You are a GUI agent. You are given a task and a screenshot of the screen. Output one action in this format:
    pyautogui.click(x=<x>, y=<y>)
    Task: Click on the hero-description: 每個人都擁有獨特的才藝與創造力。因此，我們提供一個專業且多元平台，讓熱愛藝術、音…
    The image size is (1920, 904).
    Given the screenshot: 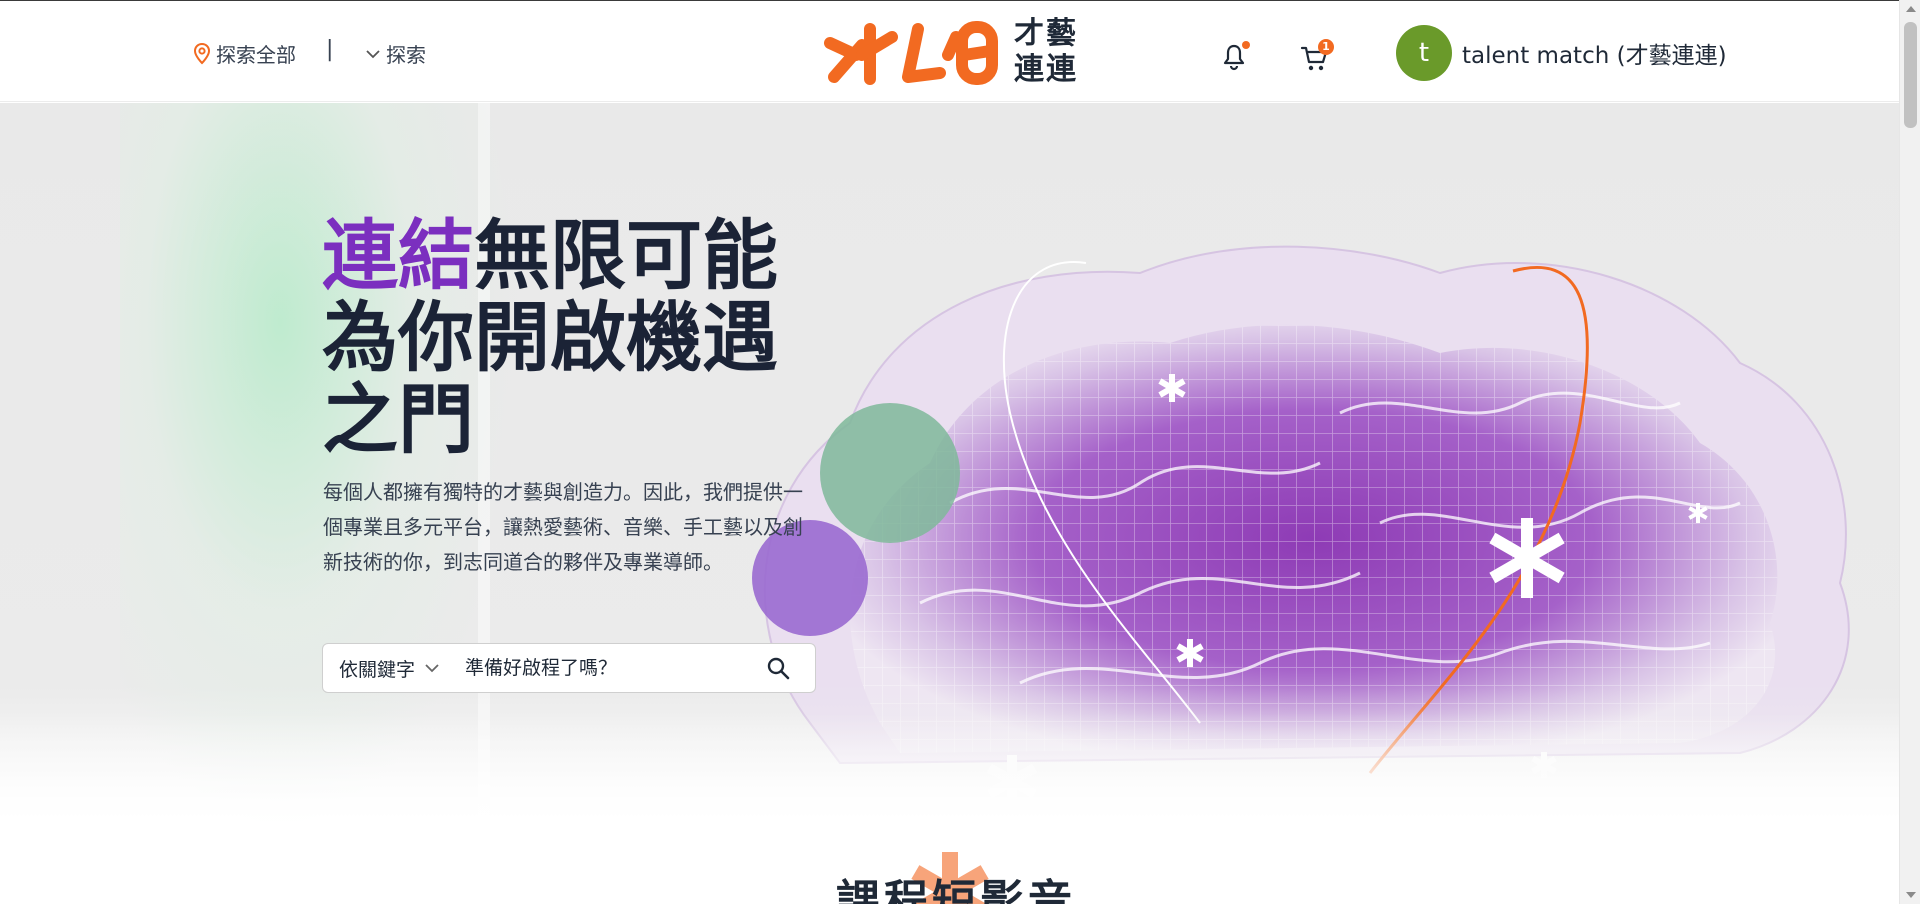 What is the action you would take?
    pyautogui.click(x=563, y=527)
    